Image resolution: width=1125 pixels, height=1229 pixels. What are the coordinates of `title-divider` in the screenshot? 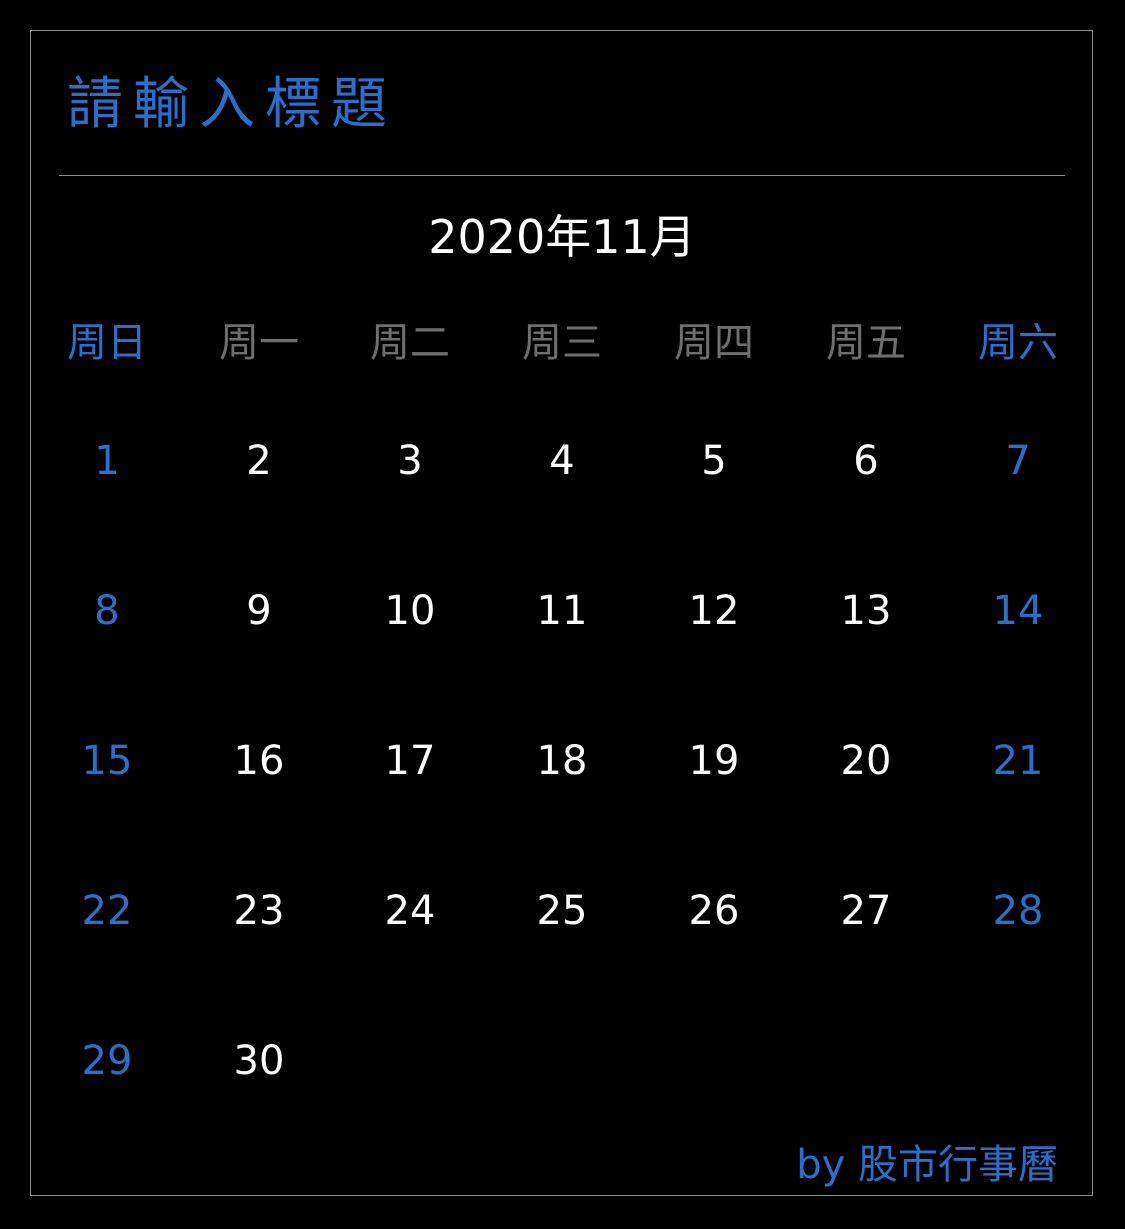 It's located at (562, 175).